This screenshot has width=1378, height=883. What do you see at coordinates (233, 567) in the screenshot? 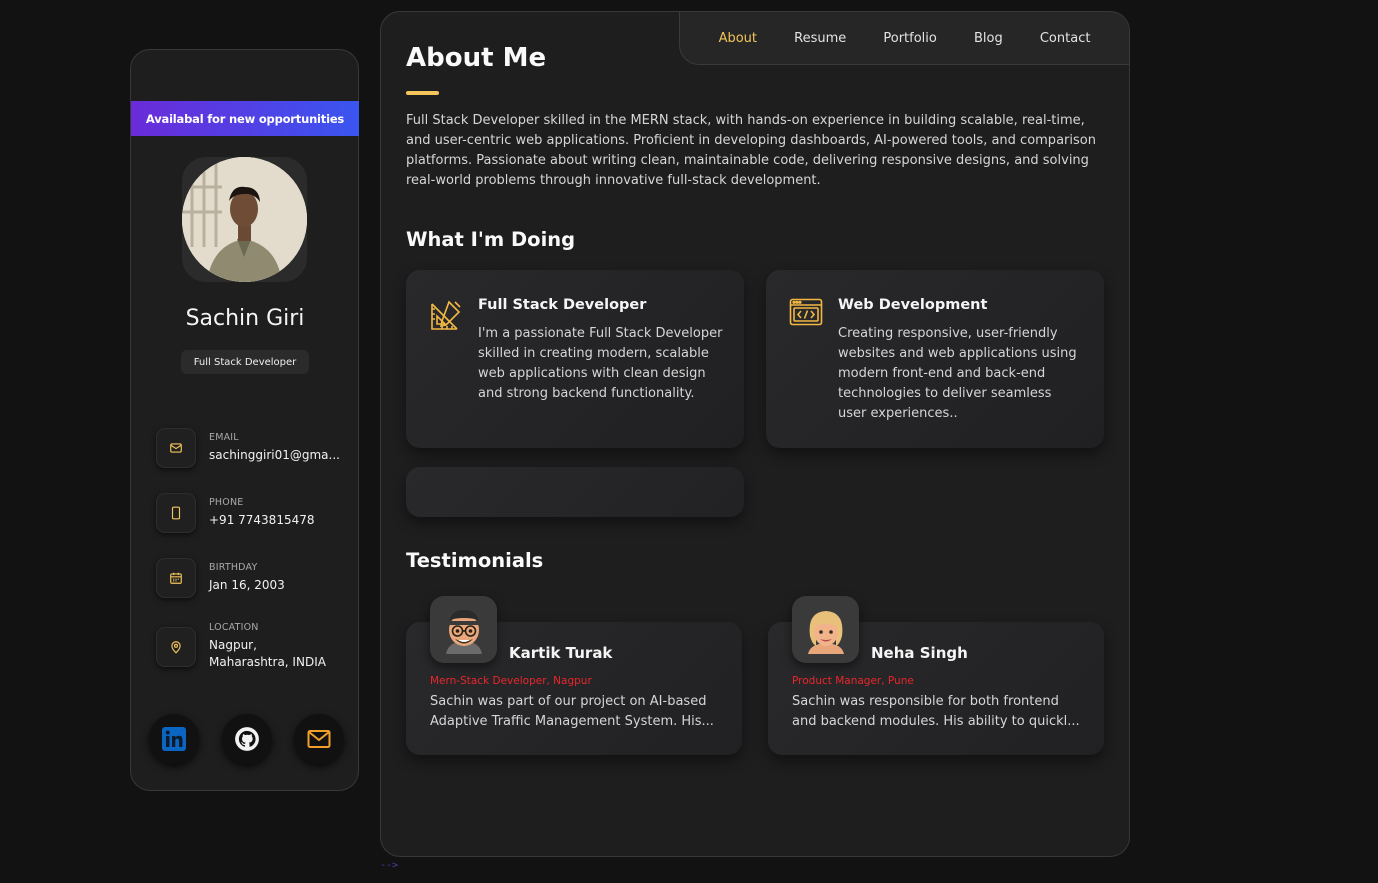
I see `contact-label: BIRTHDAY` at bounding box center [233, 567].